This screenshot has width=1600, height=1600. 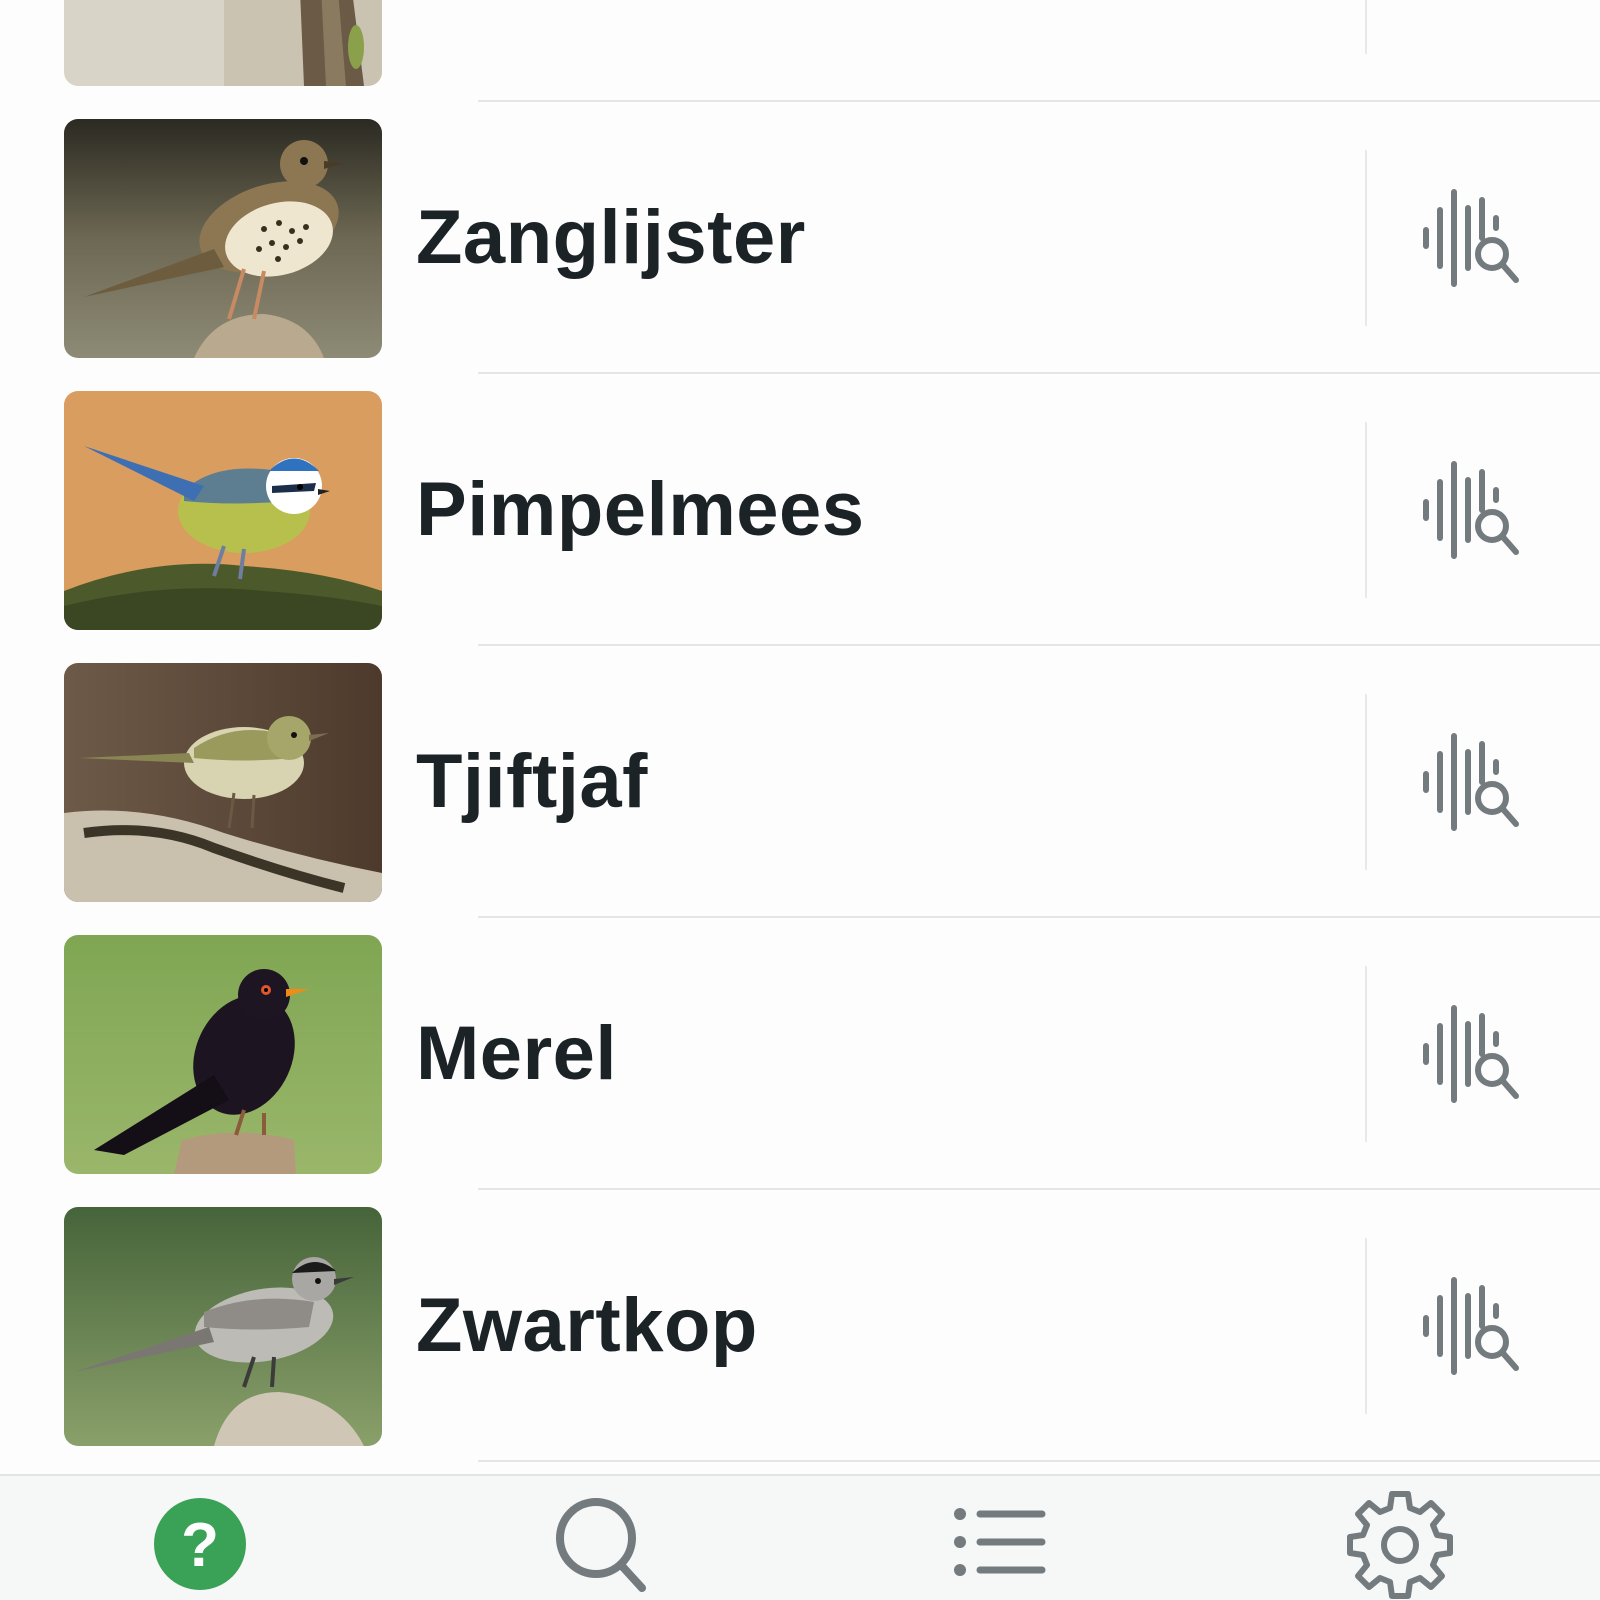 What do you see at coordinates (1400, 1545) in the screenshot?
I see `gear-icon` at bounding box center [1400, 1545].